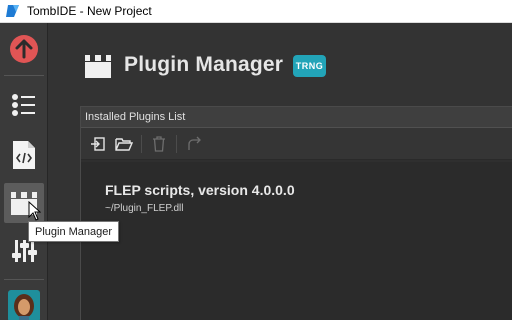  I want to click on refresh-button, so click(194, 144).